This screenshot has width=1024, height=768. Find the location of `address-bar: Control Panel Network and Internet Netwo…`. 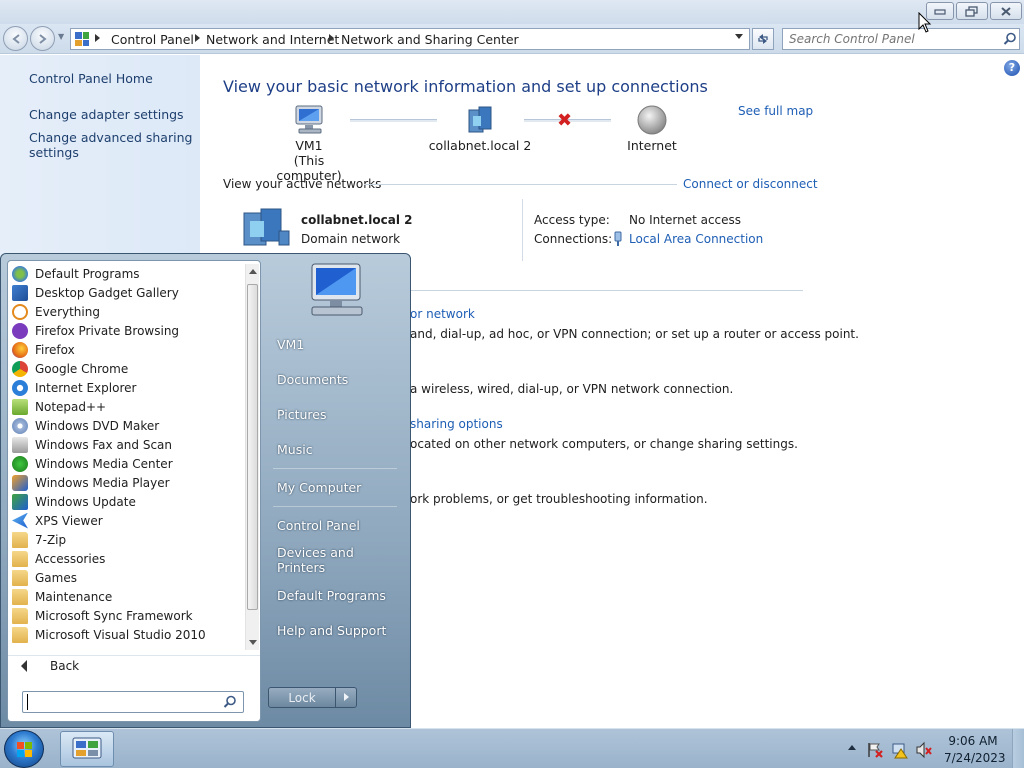

address-bar: Control Panel Network and Internet Netwo… is located at coordinates (410, 39).